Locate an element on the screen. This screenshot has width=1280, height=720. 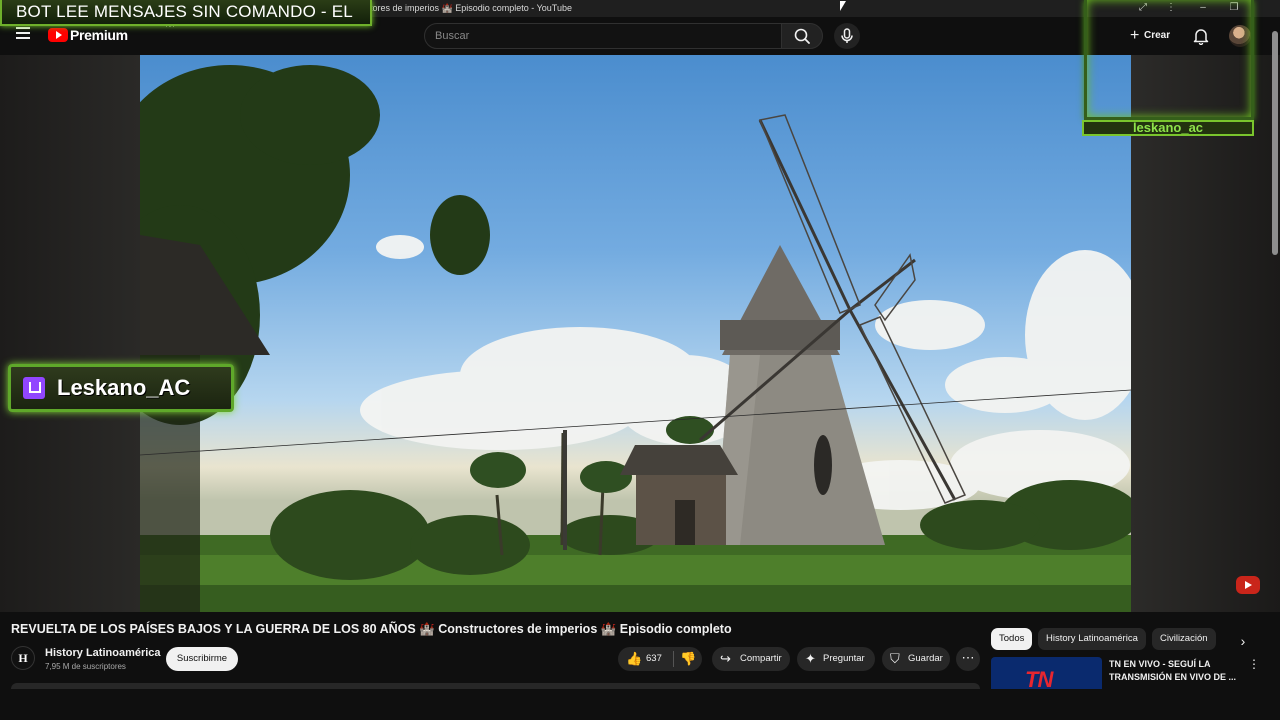
twitch-handle-overlay: Leskano_AC is located at coordinates (121, 388).